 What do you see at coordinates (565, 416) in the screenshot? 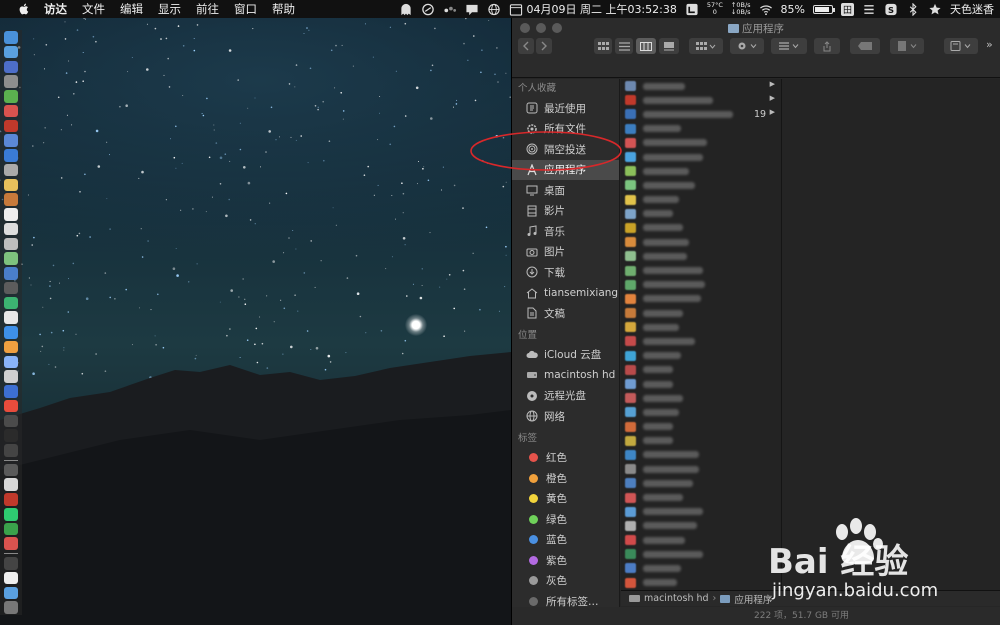
I see `location-item: 网络` at bounding box center [565, 416].